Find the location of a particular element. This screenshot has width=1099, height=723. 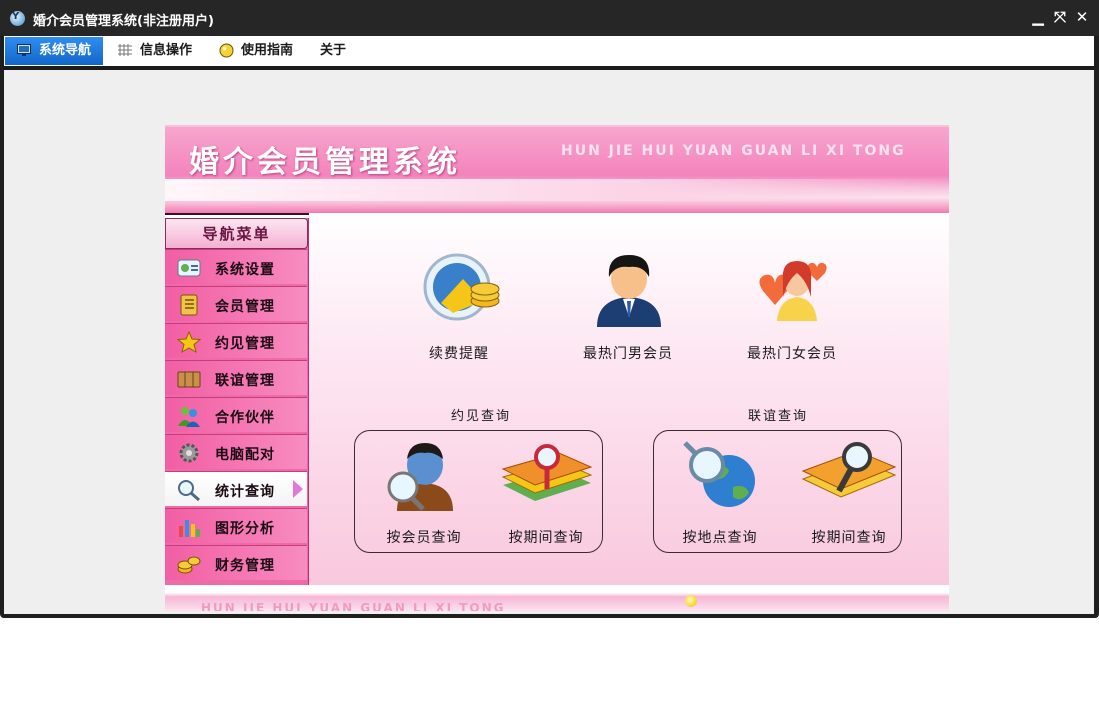

menu-item-system-settings: 系统设置 is located at coordinates (236, 266).